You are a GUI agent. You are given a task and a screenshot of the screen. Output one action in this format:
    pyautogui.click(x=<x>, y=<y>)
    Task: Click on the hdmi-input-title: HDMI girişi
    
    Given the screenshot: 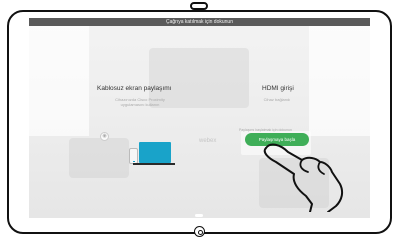 What is the action you would take?
    pyautogui.click(x=278, y=88)
    